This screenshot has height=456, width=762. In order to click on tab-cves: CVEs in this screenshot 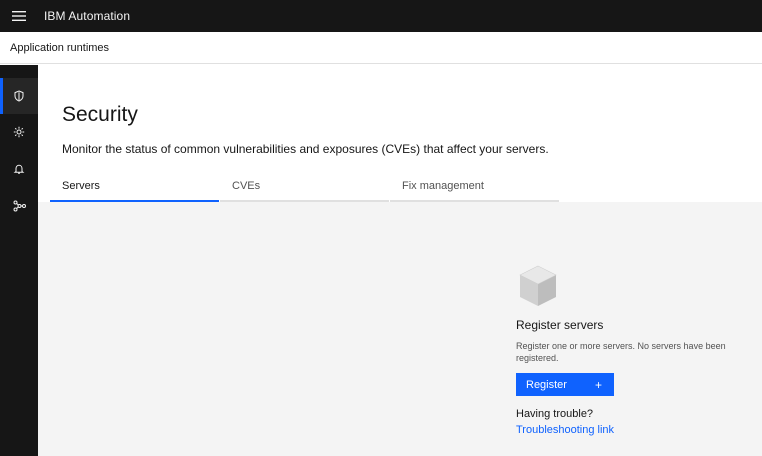, I will do `click(304, 186)`.